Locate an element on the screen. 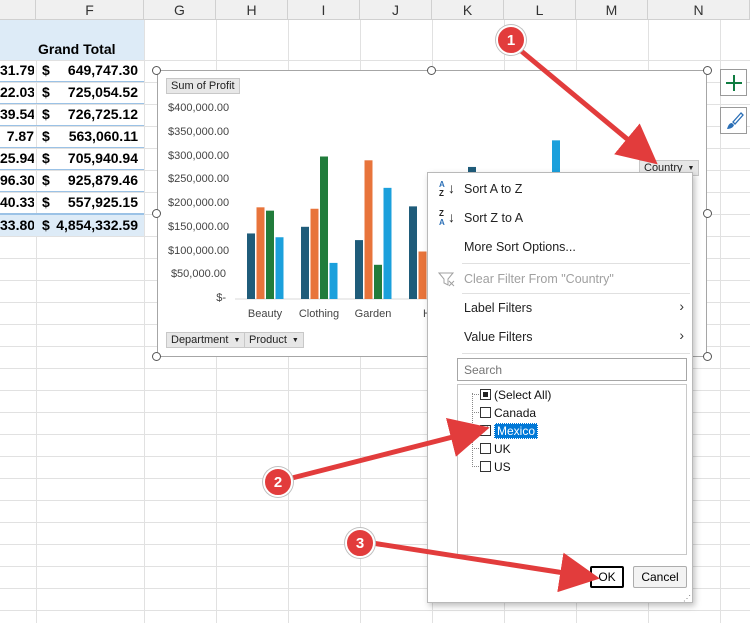 The image size is (750, 623). step-badge-3: 3 is located at coordinates (360, 543).